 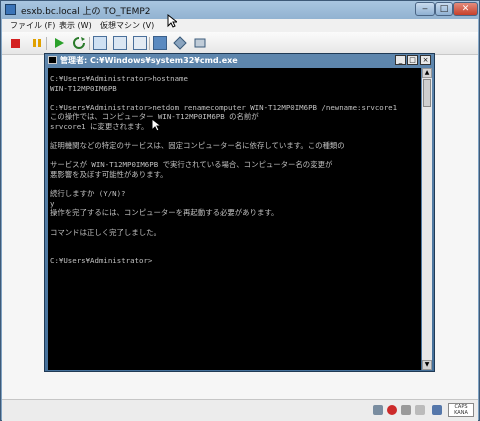 I want to click on menu-view: 表示 (W), so click(x=75, y=25).